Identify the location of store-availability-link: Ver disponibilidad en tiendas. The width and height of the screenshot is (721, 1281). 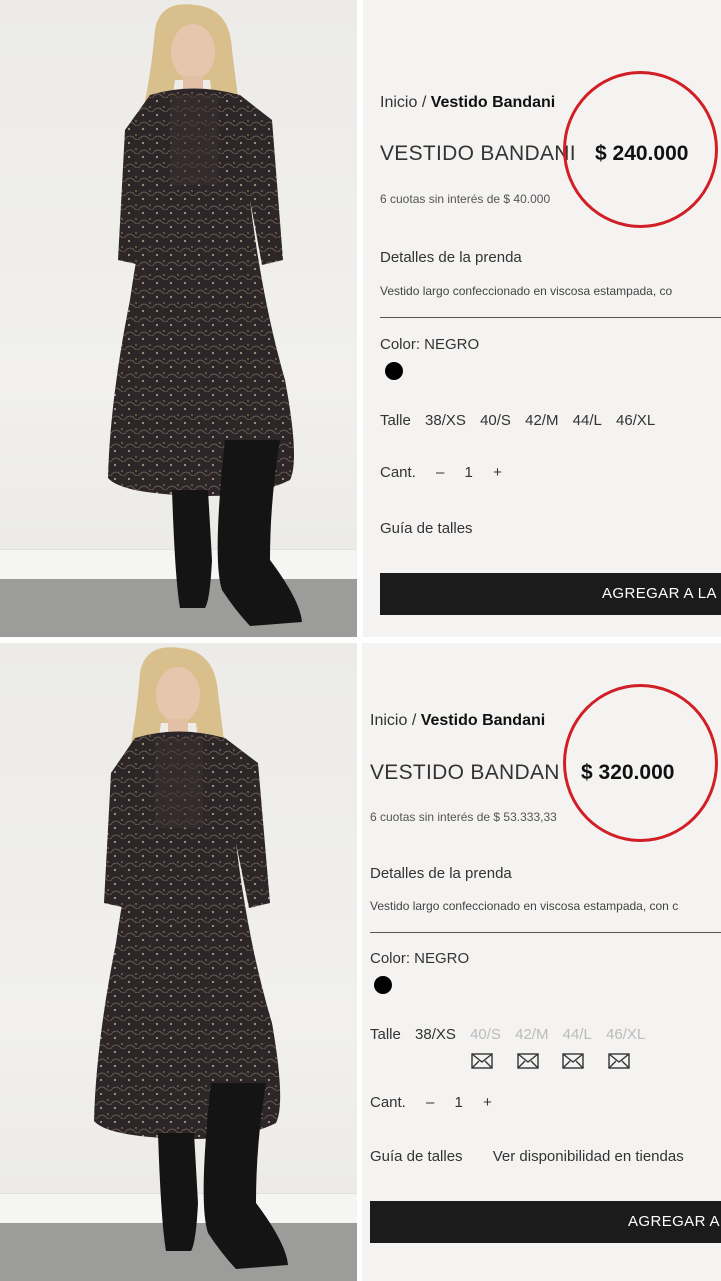
(588, 1156).